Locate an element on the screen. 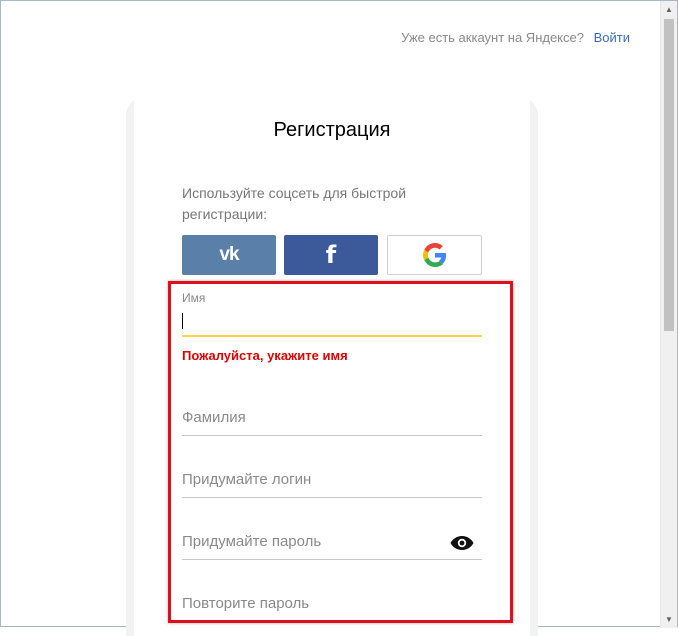 The image size is (678, 636). first-name-underline is located at coordinates (332, 336).